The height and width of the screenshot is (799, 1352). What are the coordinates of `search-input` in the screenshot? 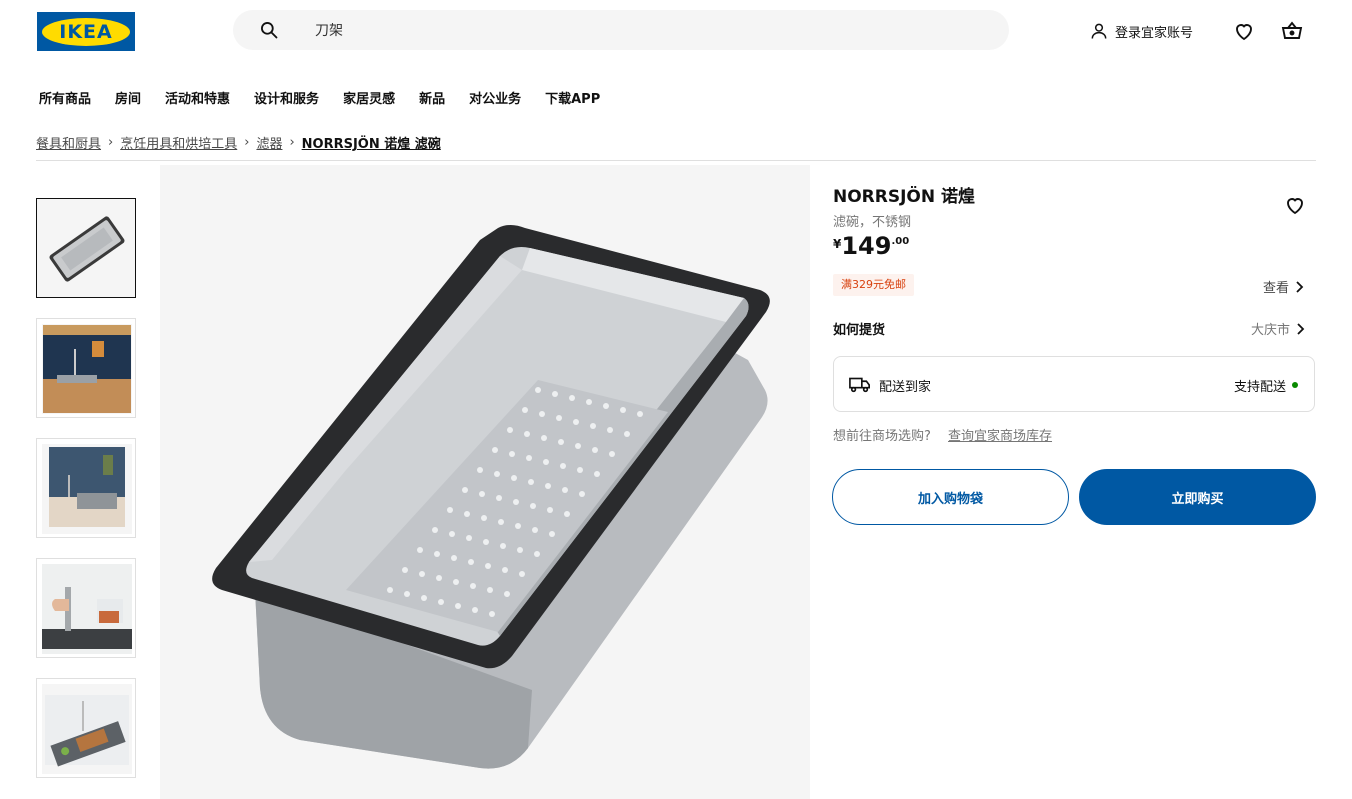 It's located at (645, 30).